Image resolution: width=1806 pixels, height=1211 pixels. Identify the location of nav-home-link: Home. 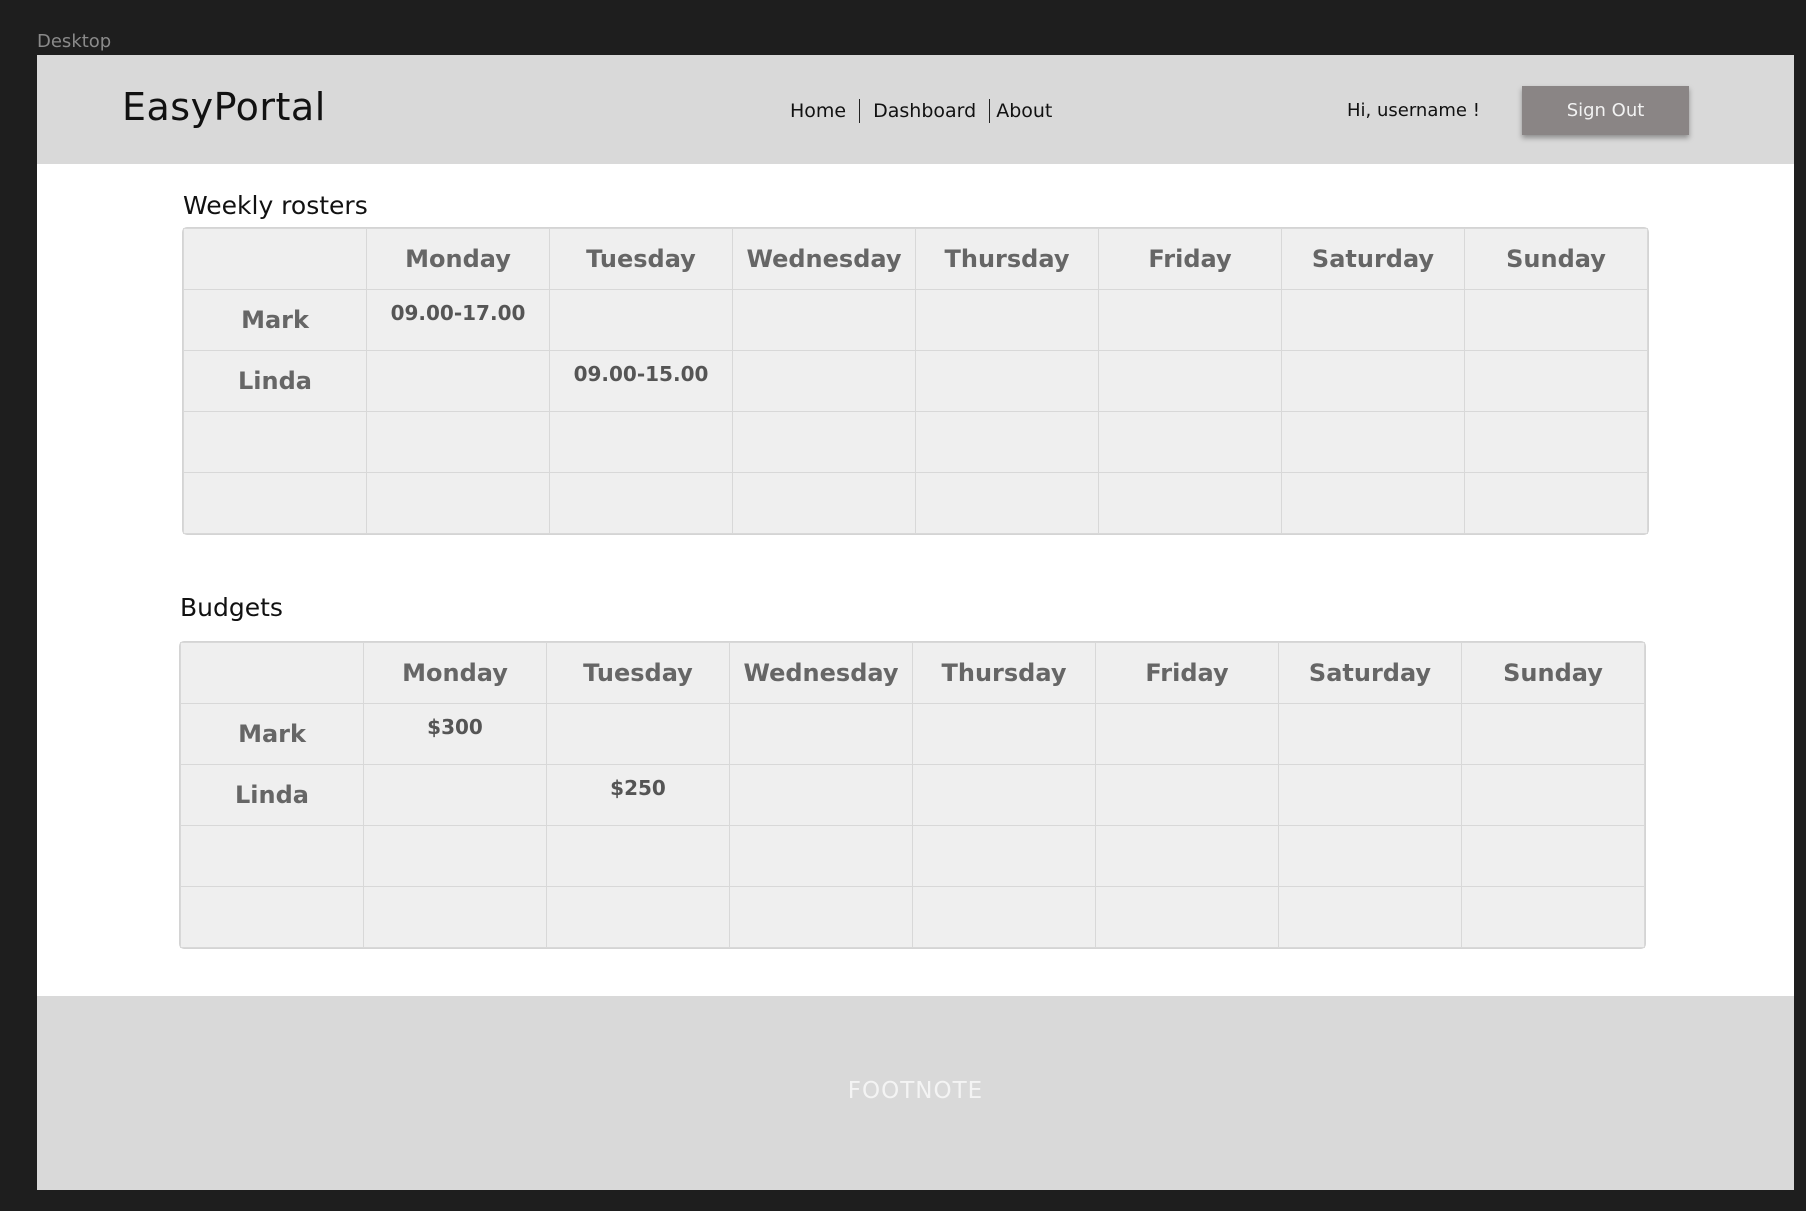
(818, 111).